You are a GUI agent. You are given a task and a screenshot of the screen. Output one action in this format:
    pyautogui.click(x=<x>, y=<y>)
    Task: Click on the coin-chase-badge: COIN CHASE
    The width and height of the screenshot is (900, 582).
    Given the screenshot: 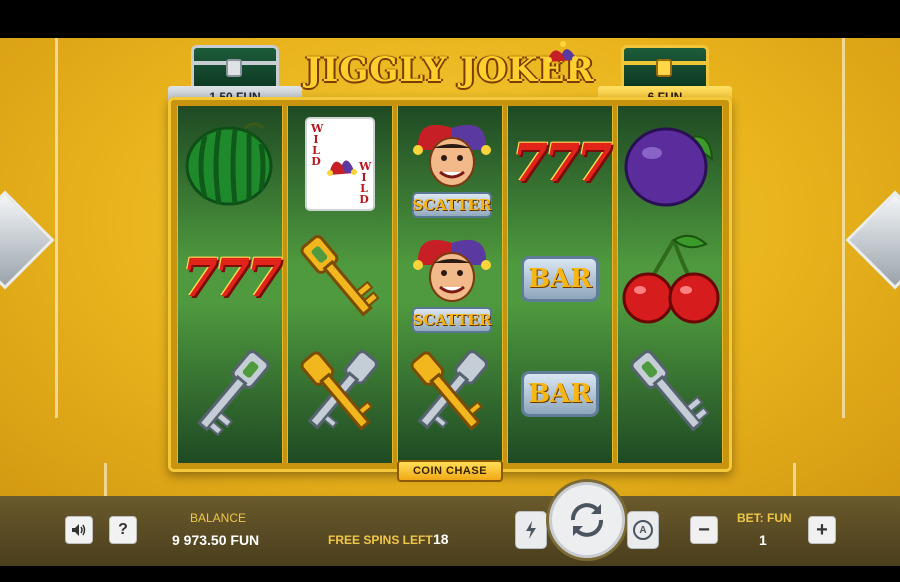 What is the action you would take?
    pyautogui.click(x=450, y=471)
    